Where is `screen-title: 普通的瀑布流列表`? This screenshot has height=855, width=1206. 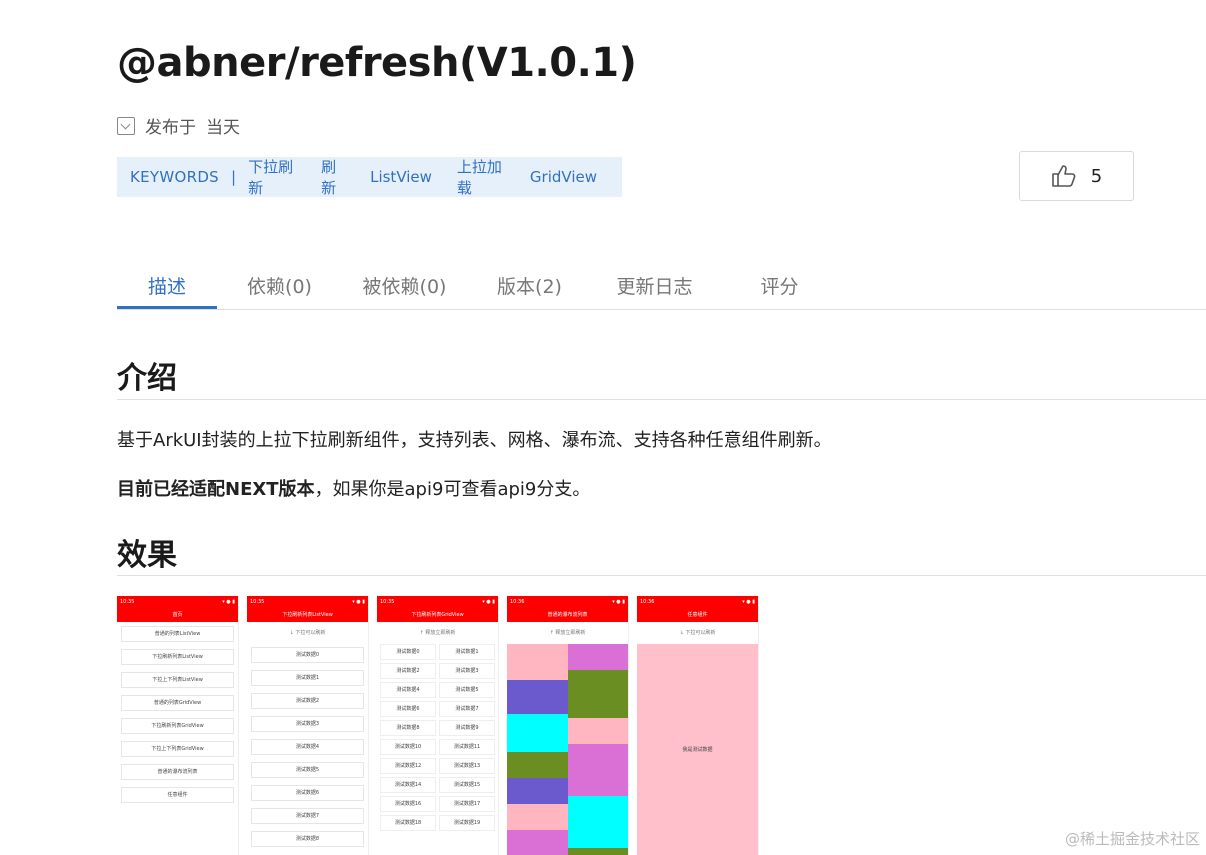 screen-title: 普通的瀑布流列表 is located at coordinates (567, 615).